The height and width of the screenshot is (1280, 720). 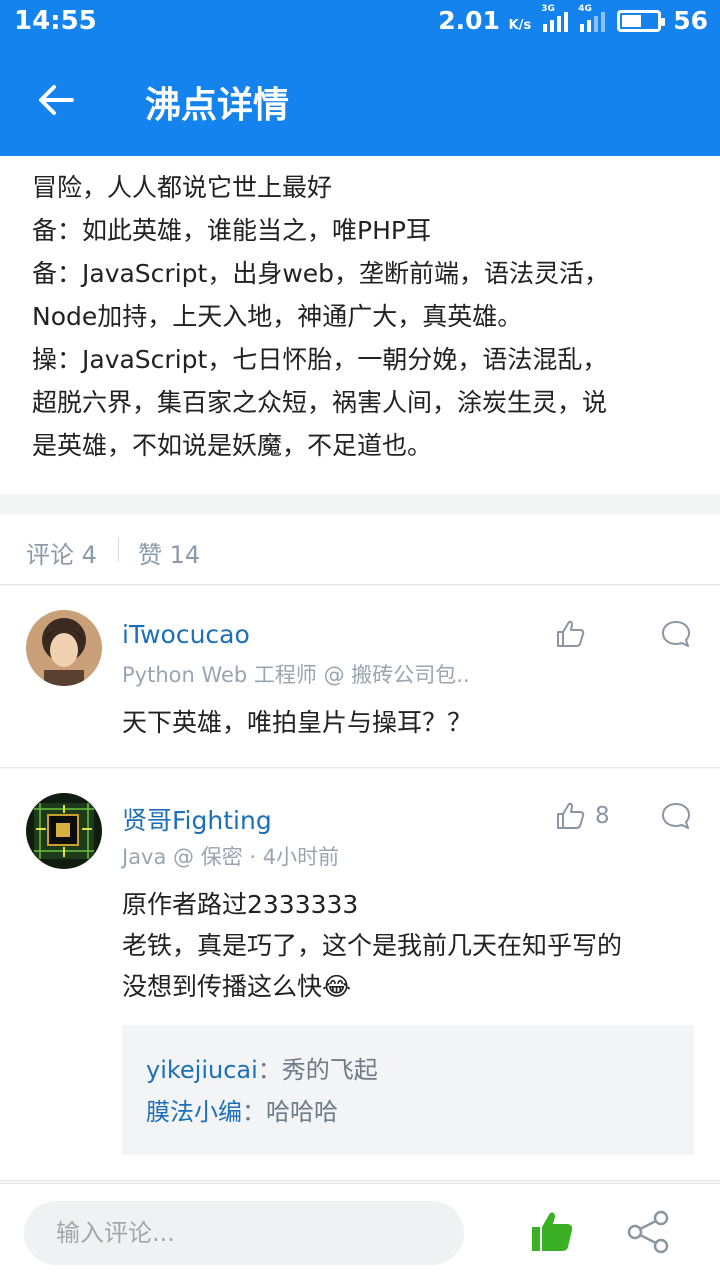 What do you see at coordinates (520, 25) in the screenshot?
I see `network-speed-unit: K/s` at bounding box center [520, 25].